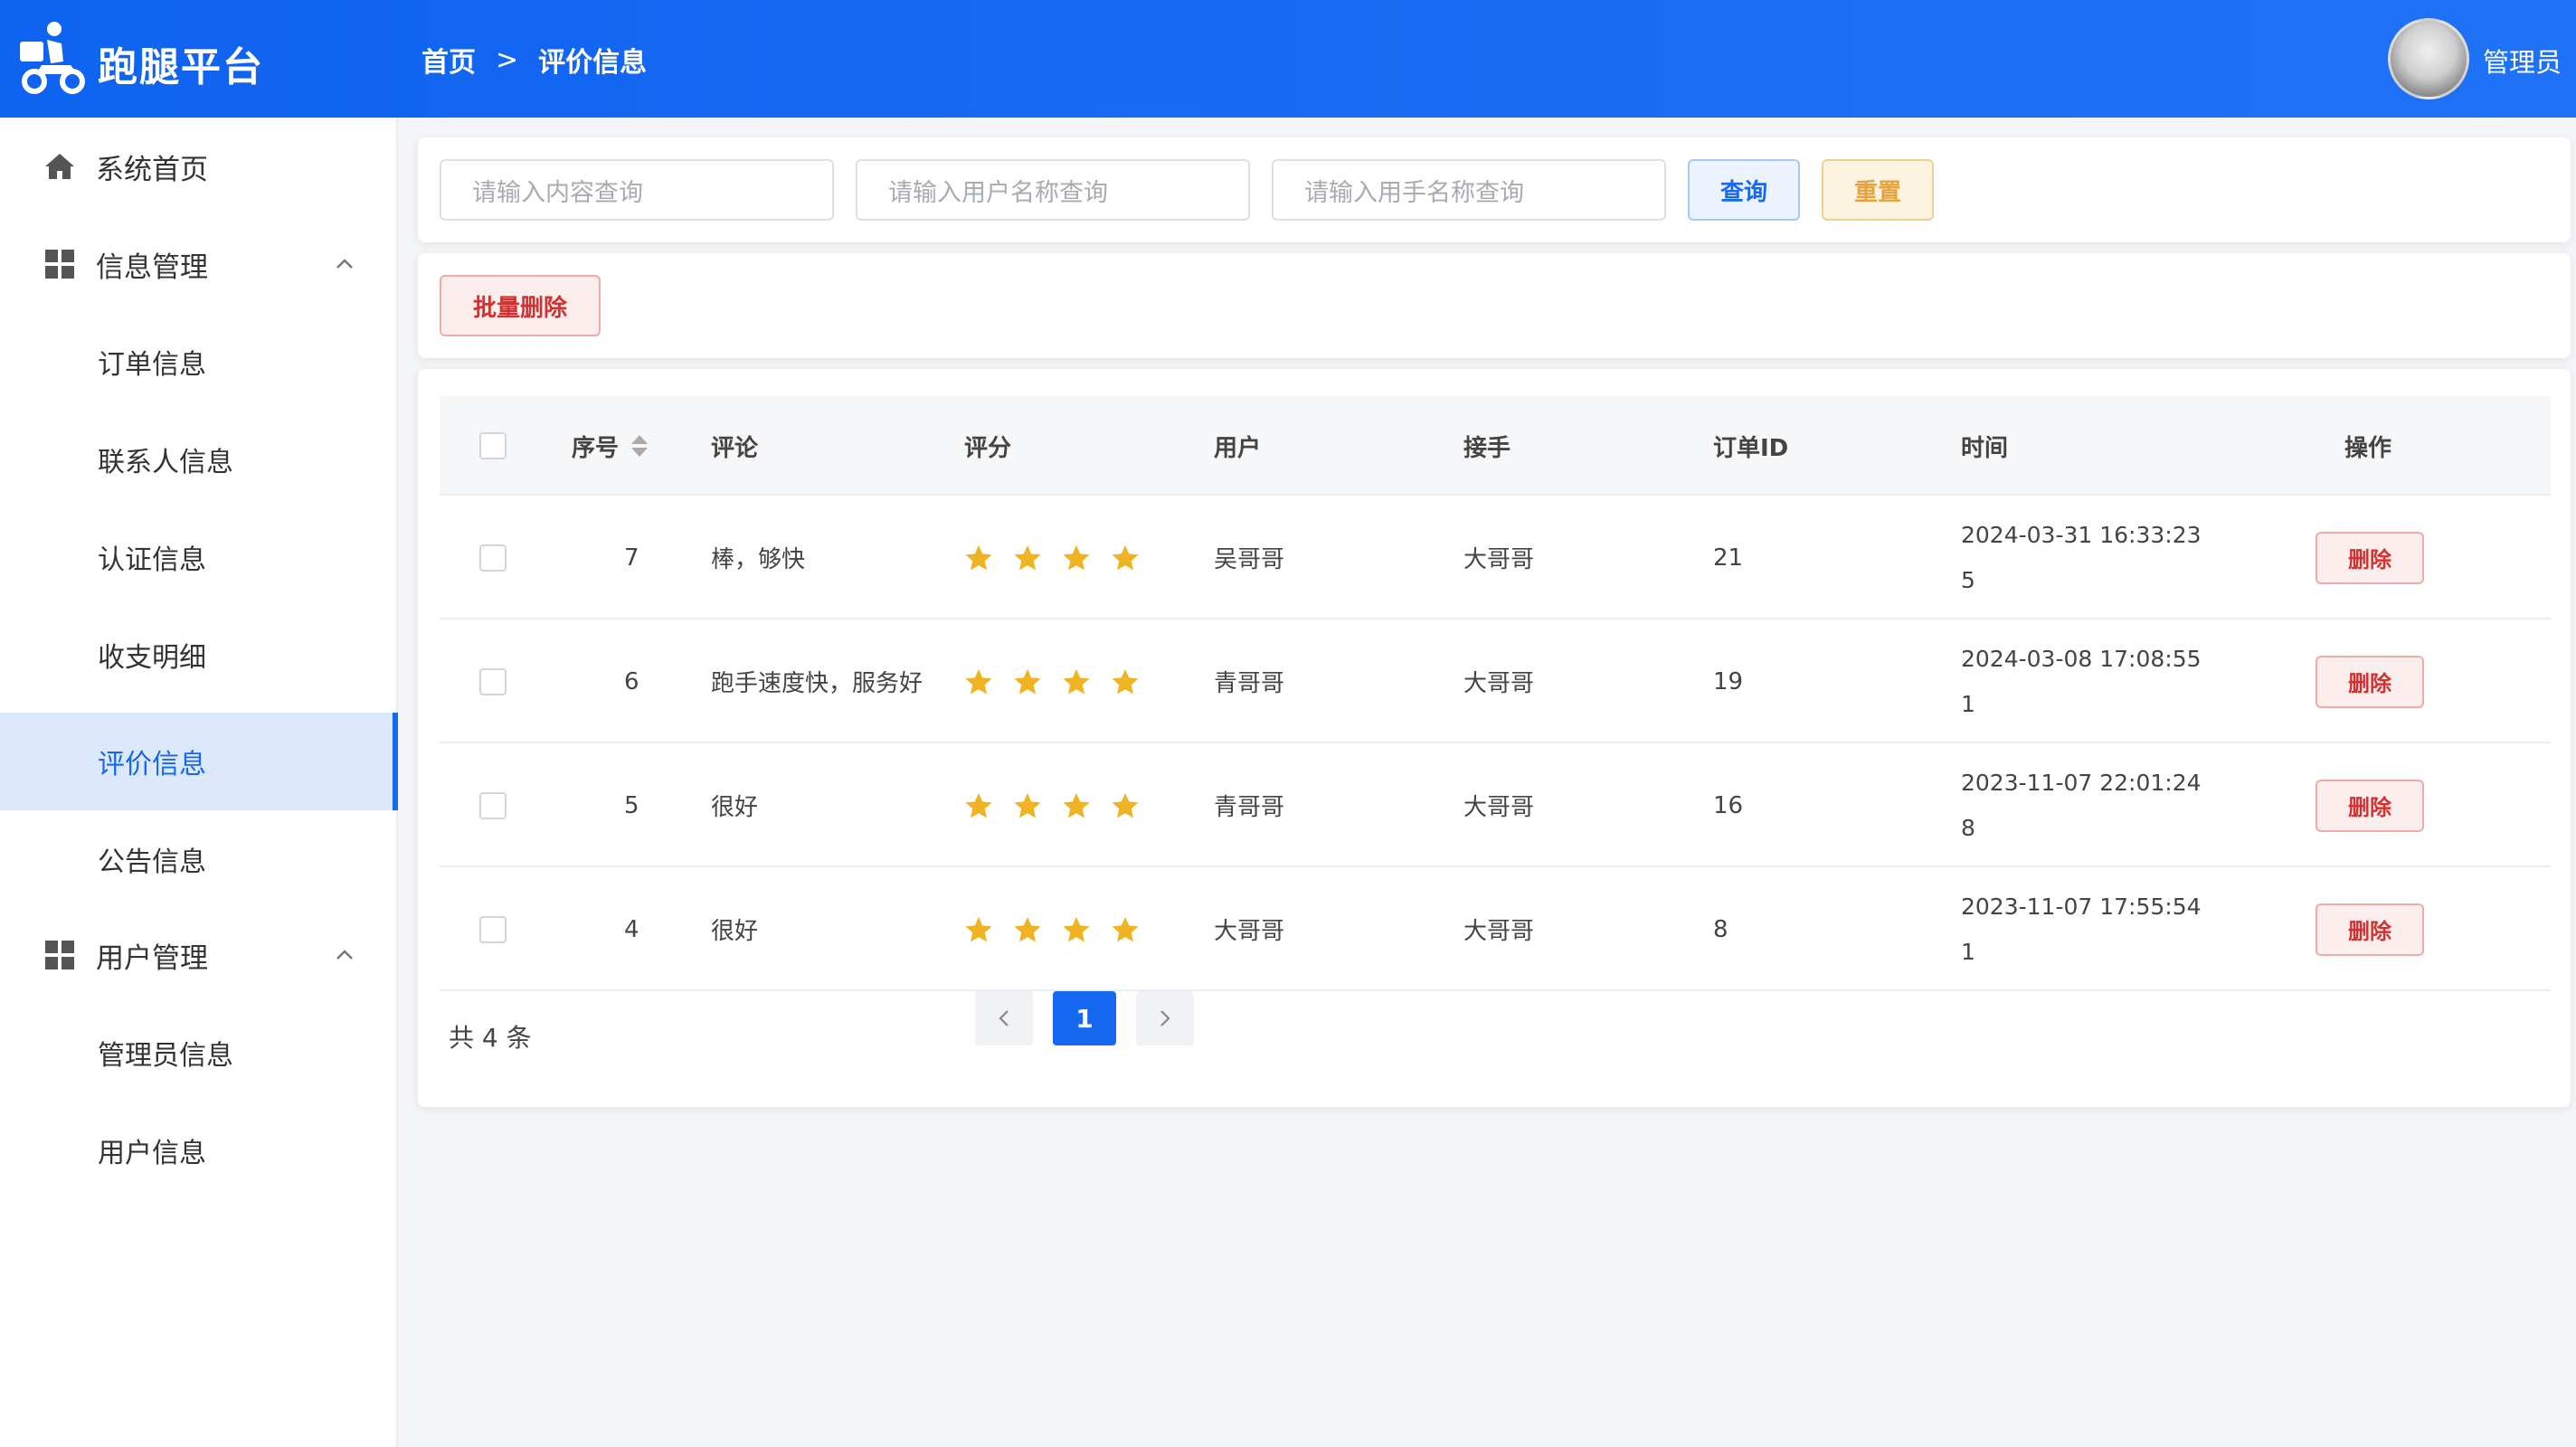 The height and width of the screenshot is (1447, 2576). What do you see at coordinates (520, 305) in the screenshot?
I see `batch-delete-button: 批量删除` at bounding box center [520, 305].